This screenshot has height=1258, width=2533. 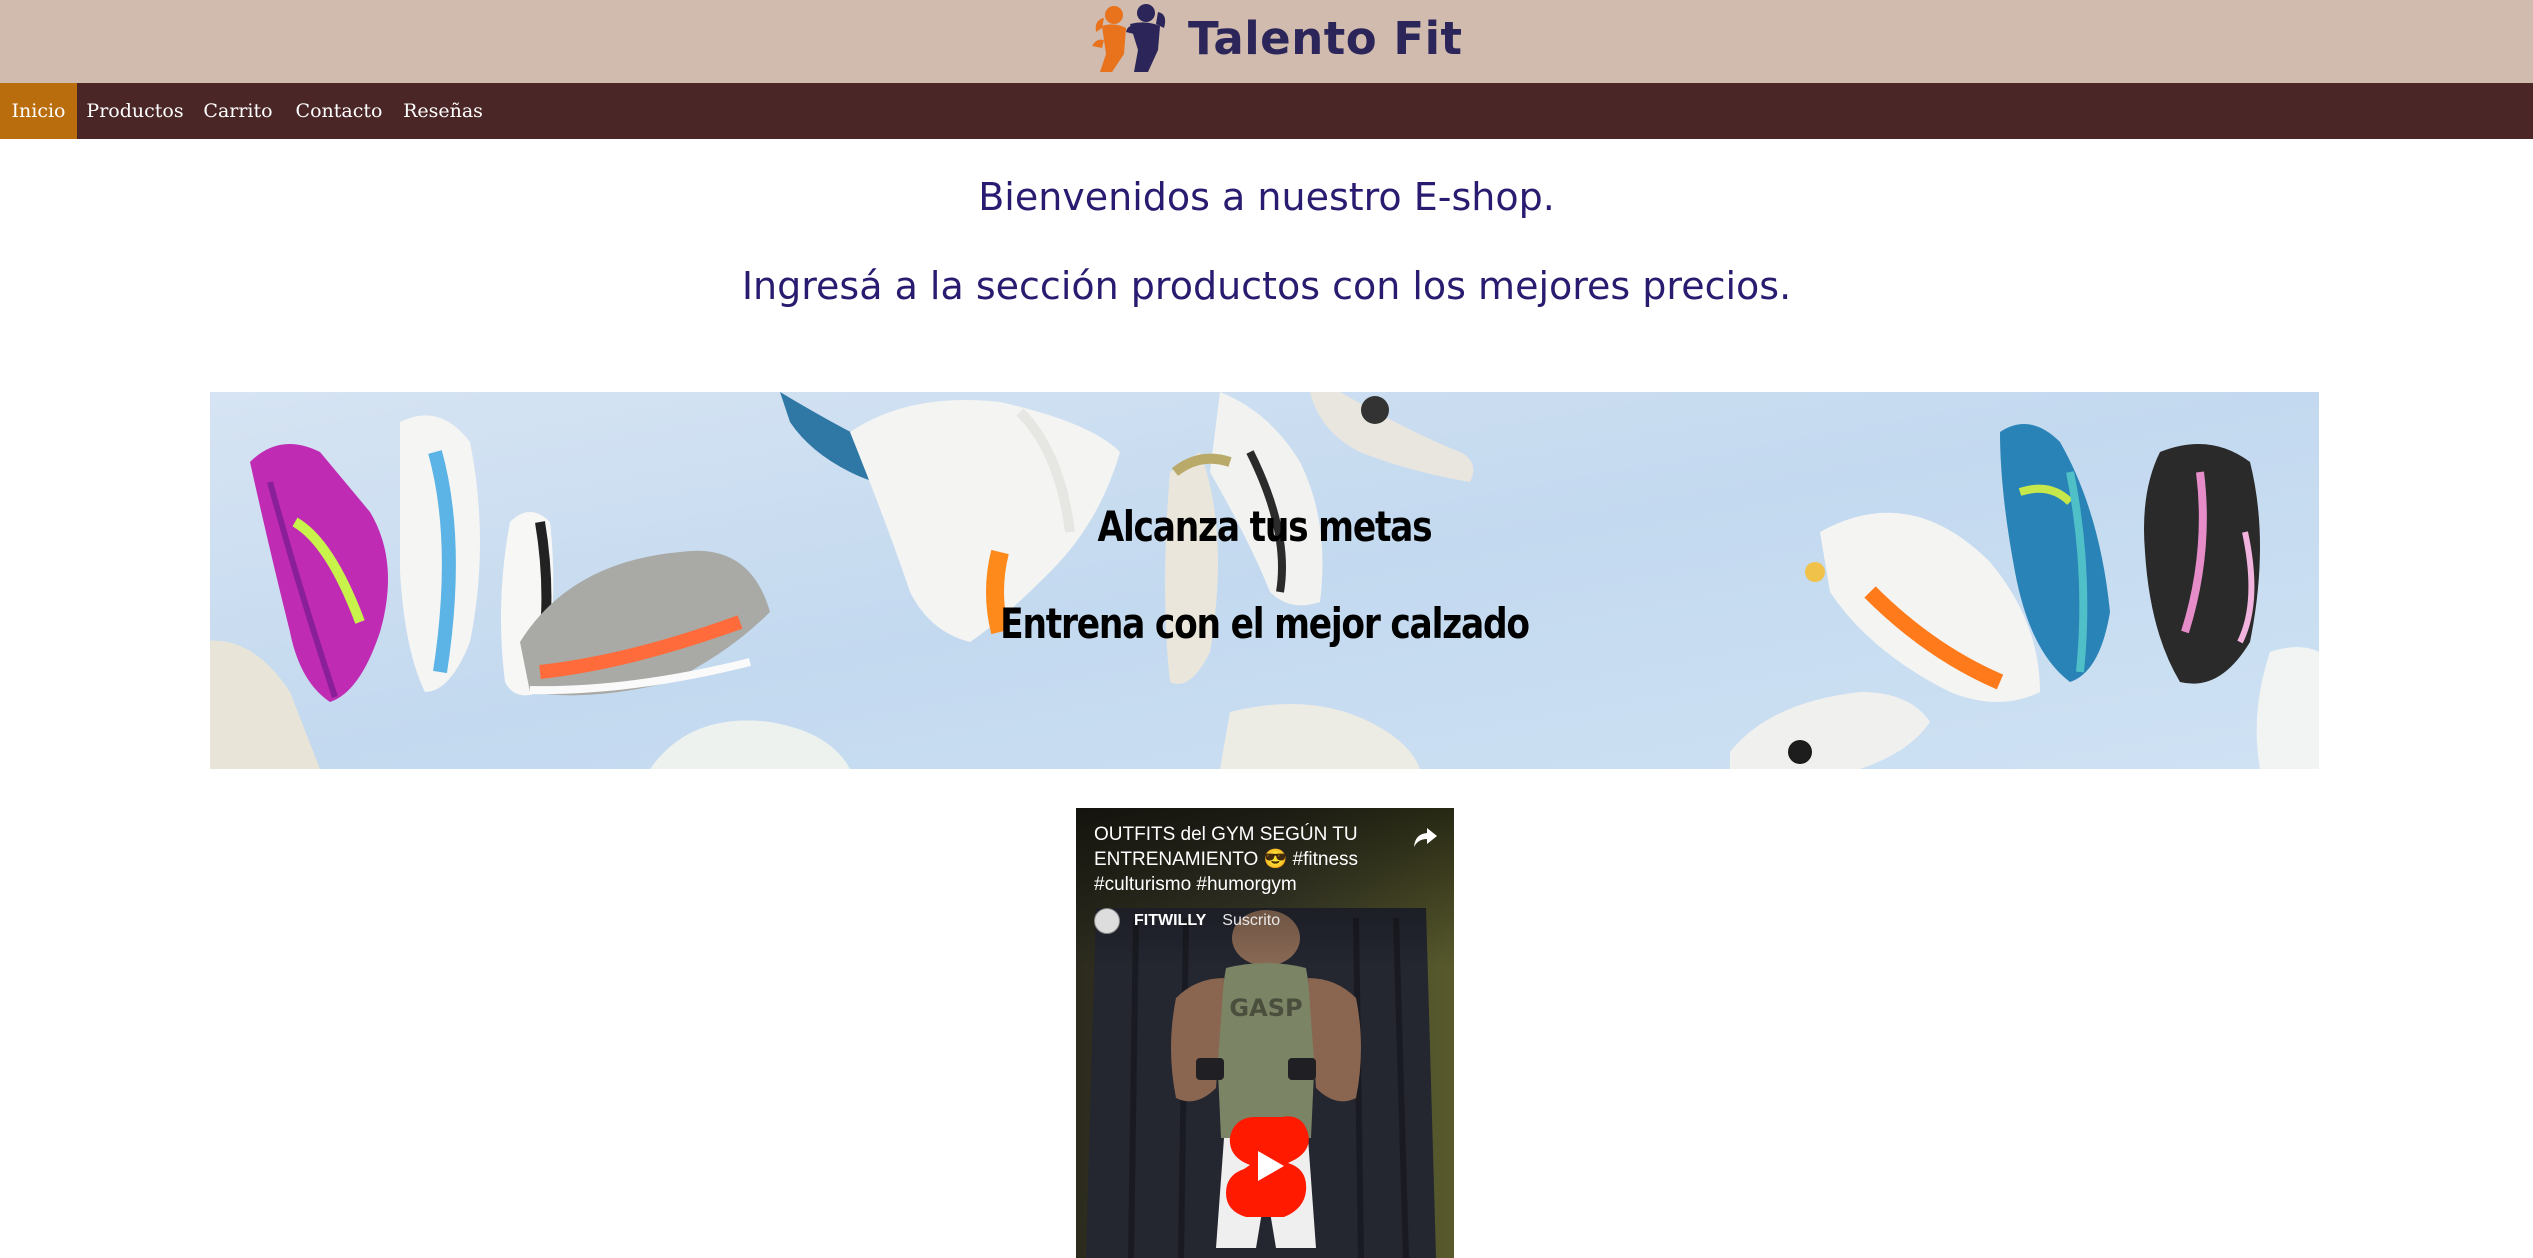 I want to click on nav-item-resenas: Reseñas, so click(x=443, y=111).